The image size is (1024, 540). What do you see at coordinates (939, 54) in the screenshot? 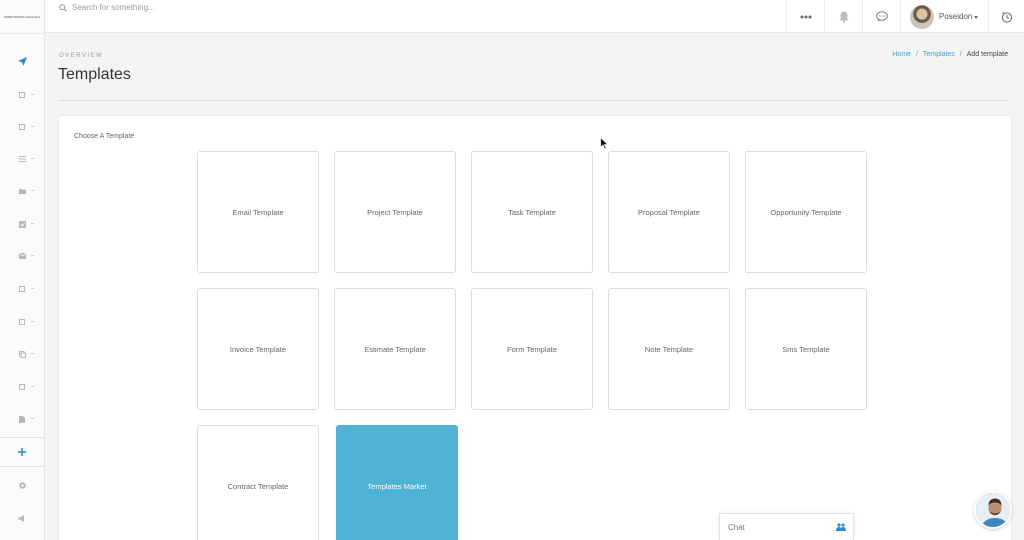
I see `breadcrumb-templates: Templates` at bounding box center [939, 54].